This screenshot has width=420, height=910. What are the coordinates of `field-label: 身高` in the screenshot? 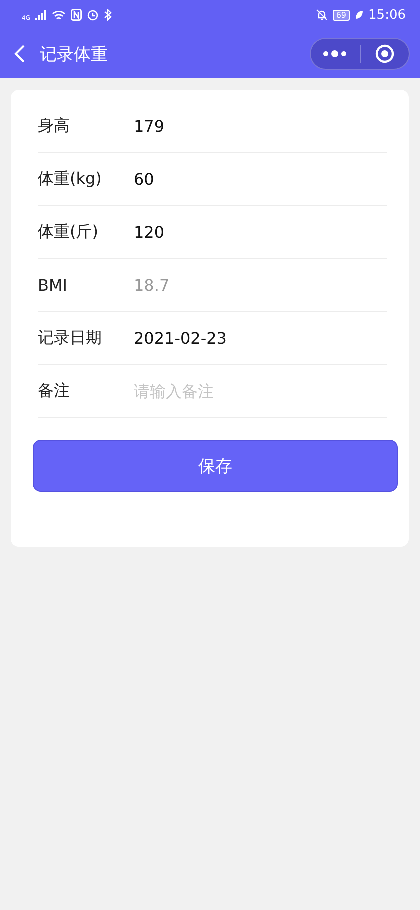 It's located at (54, 126).